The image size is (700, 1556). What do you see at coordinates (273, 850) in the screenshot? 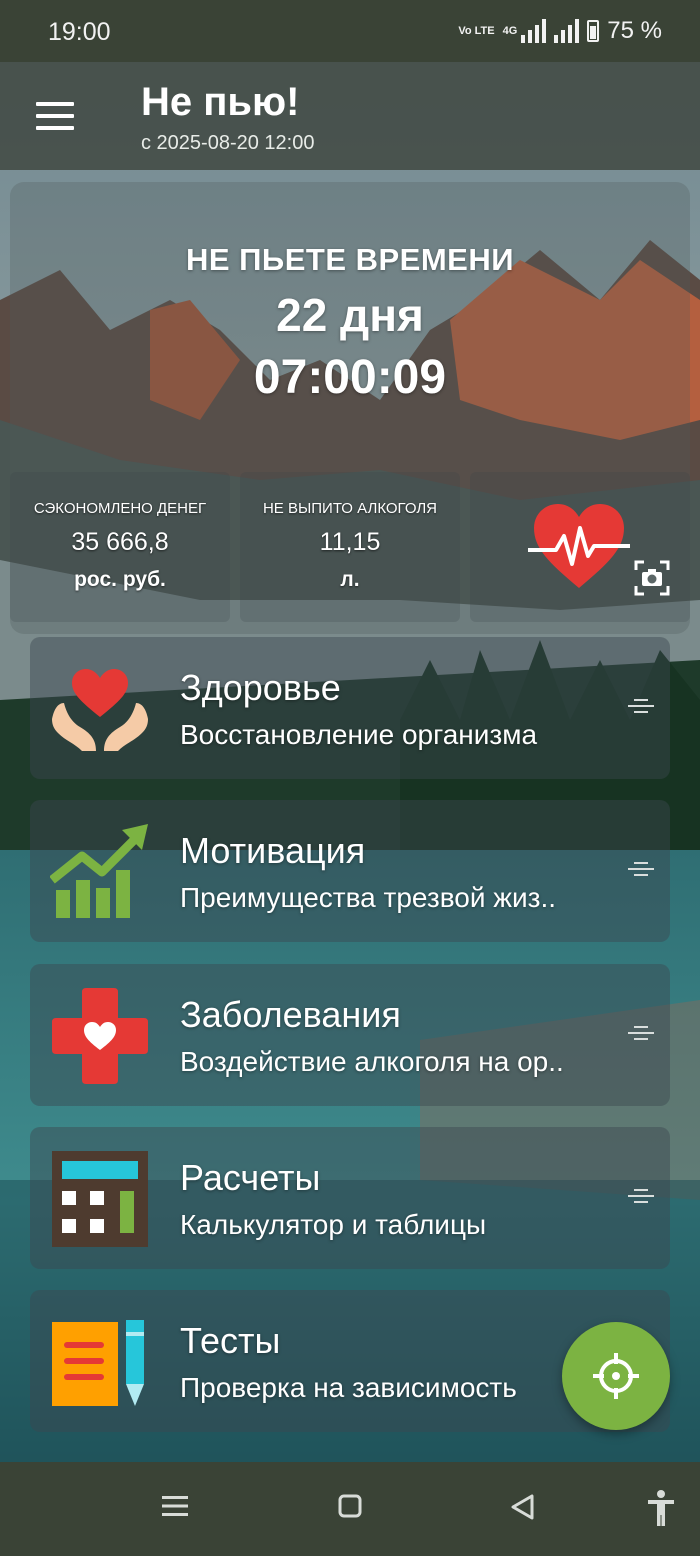
I see `card-title: Мотивация` at bounding box center [273, 850].